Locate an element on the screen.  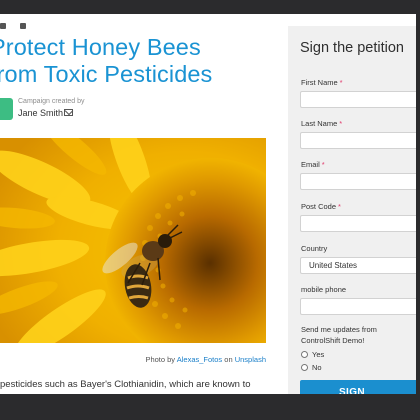
country-label: Country is located at coordinates (314, 248).